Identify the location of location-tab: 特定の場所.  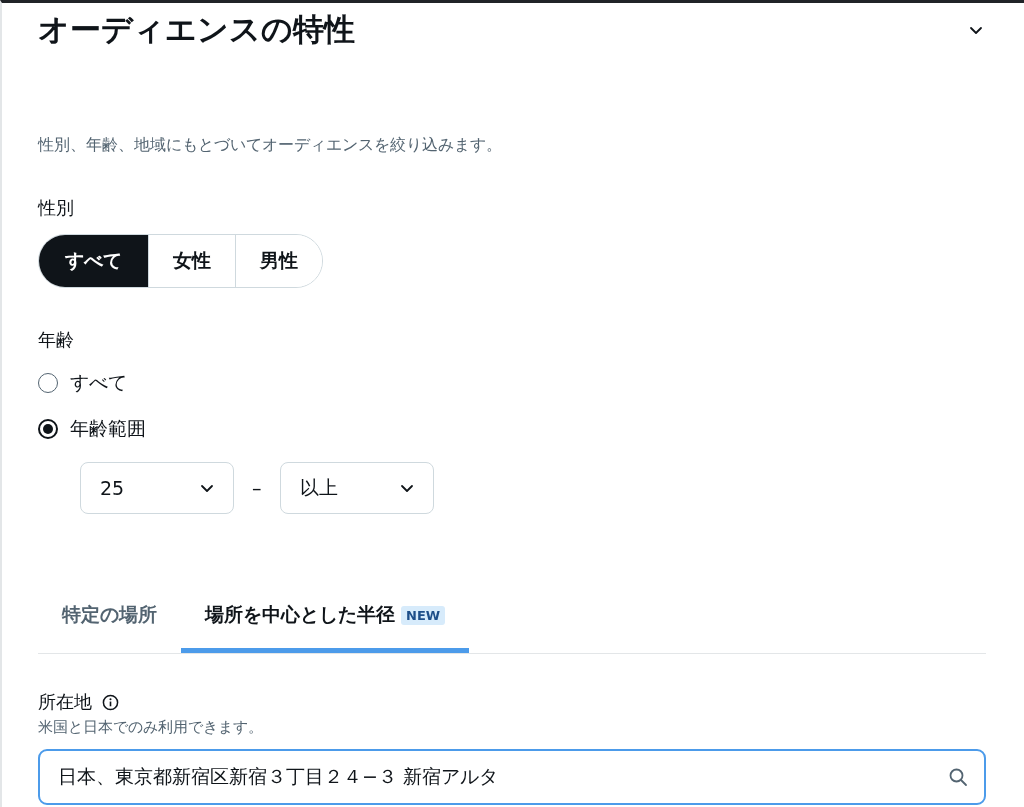
(109, 621).